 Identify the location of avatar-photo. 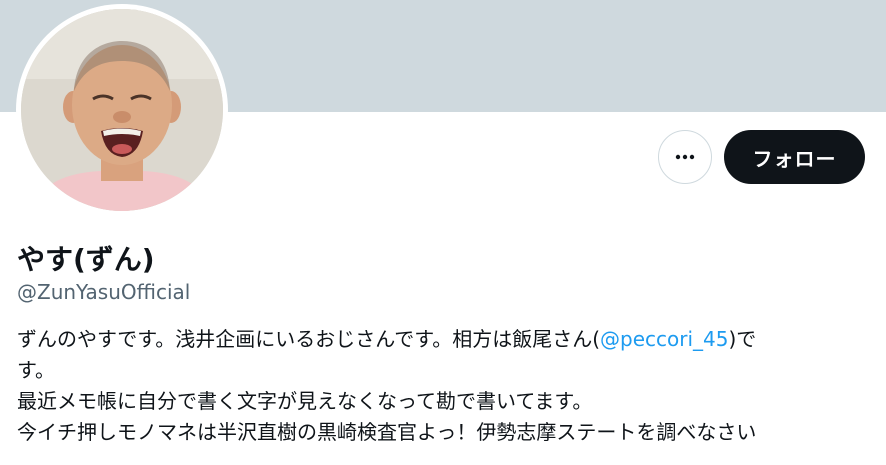
(122, 110).